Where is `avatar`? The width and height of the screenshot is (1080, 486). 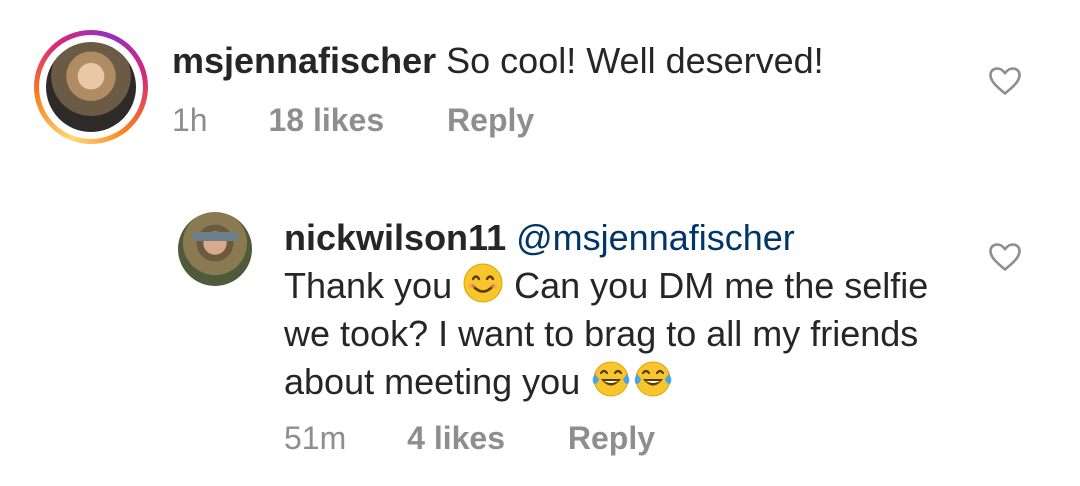 avatar is located at coordinates (215, 249).